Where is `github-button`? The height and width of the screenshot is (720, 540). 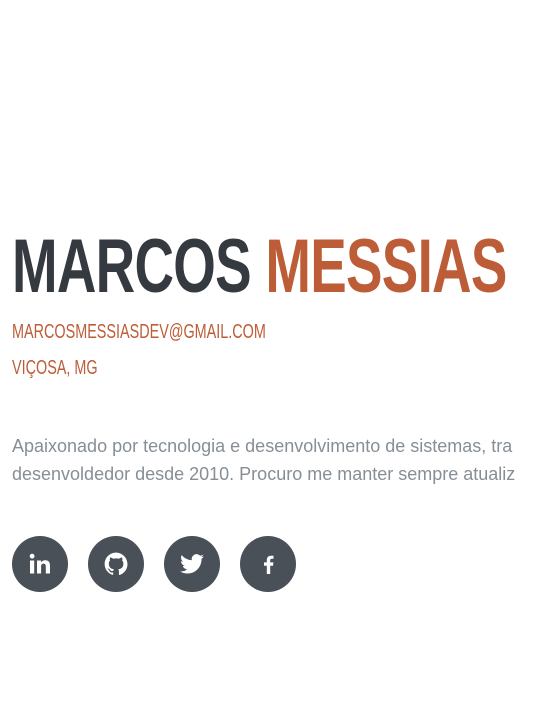 github-button is located at coordinates (116, 564).